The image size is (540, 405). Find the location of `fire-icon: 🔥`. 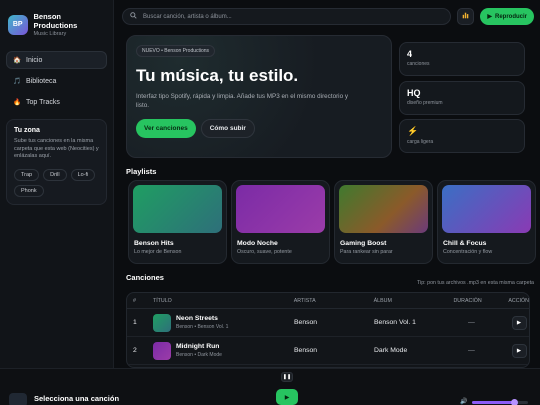

fire-icon: 🔥 is located at coordinates (17, 102).